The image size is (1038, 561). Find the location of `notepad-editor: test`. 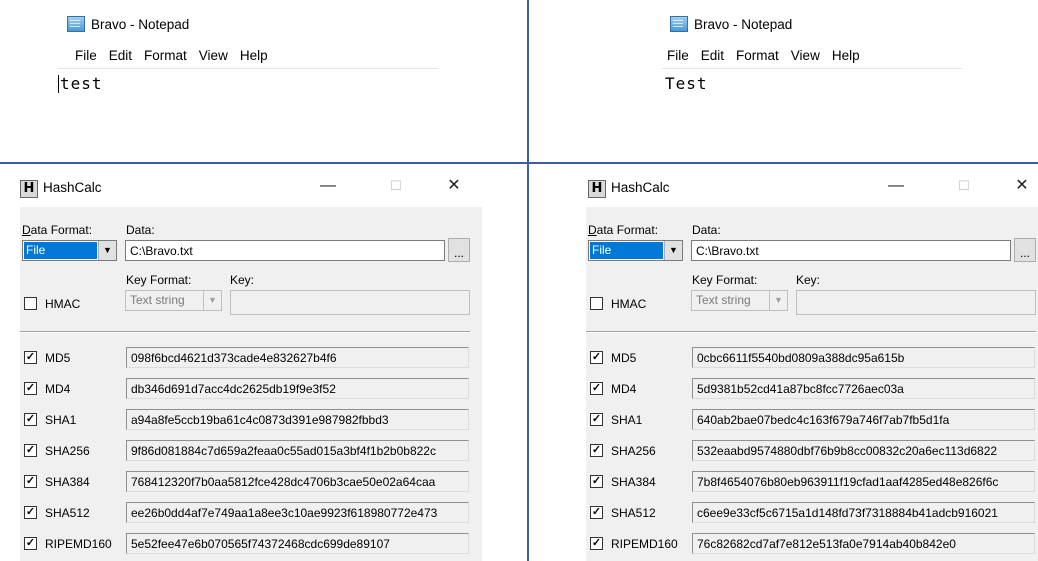

notepad-editor: test is located at coordinates (80, 83).